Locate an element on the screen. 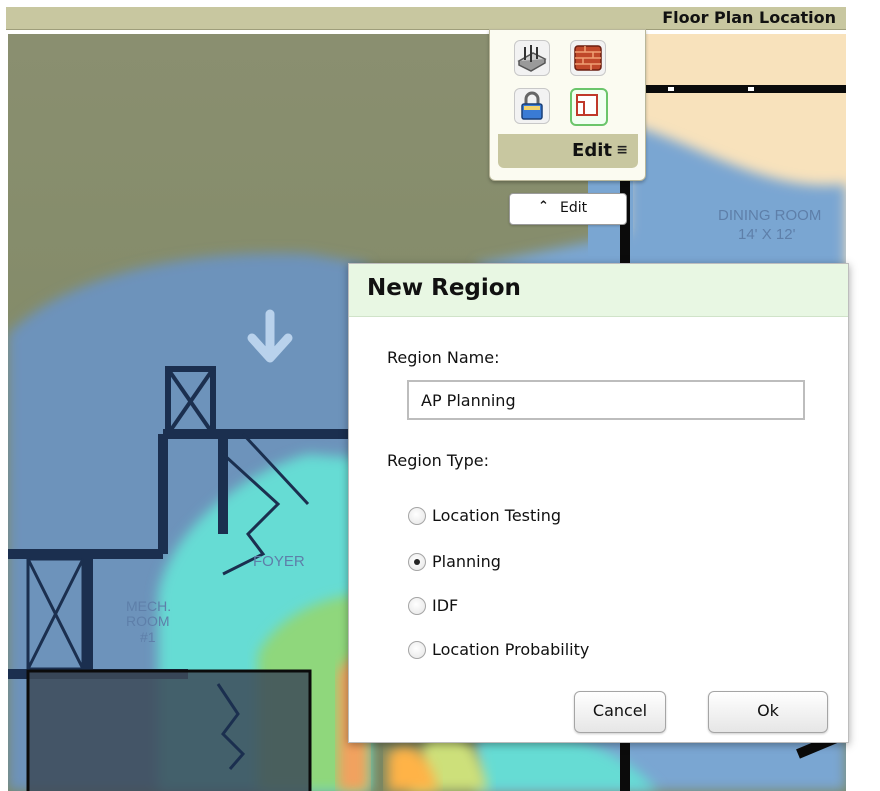 The width and height of the screenshot is (880, 791). room-label-foyer: FOYER is located at coordinates (279, 561).